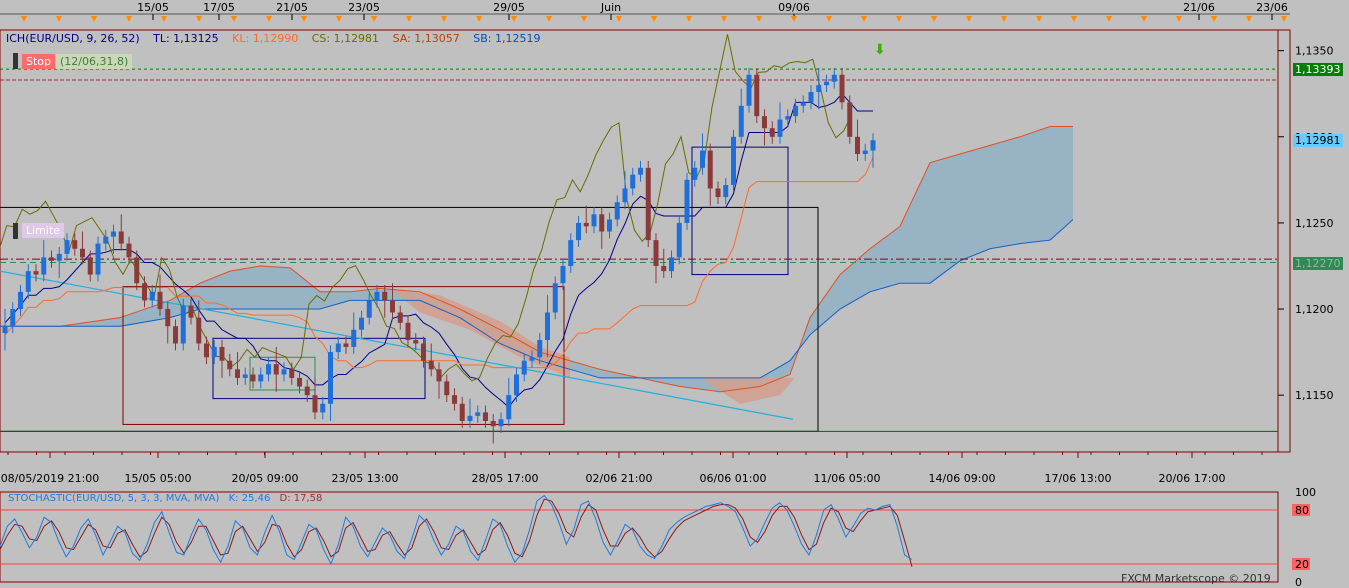 Image resolution: width=1349 pixels, height=588 pixels. I want to click on ichimoku-kl: KL: 1,12990, so click(265, 38).